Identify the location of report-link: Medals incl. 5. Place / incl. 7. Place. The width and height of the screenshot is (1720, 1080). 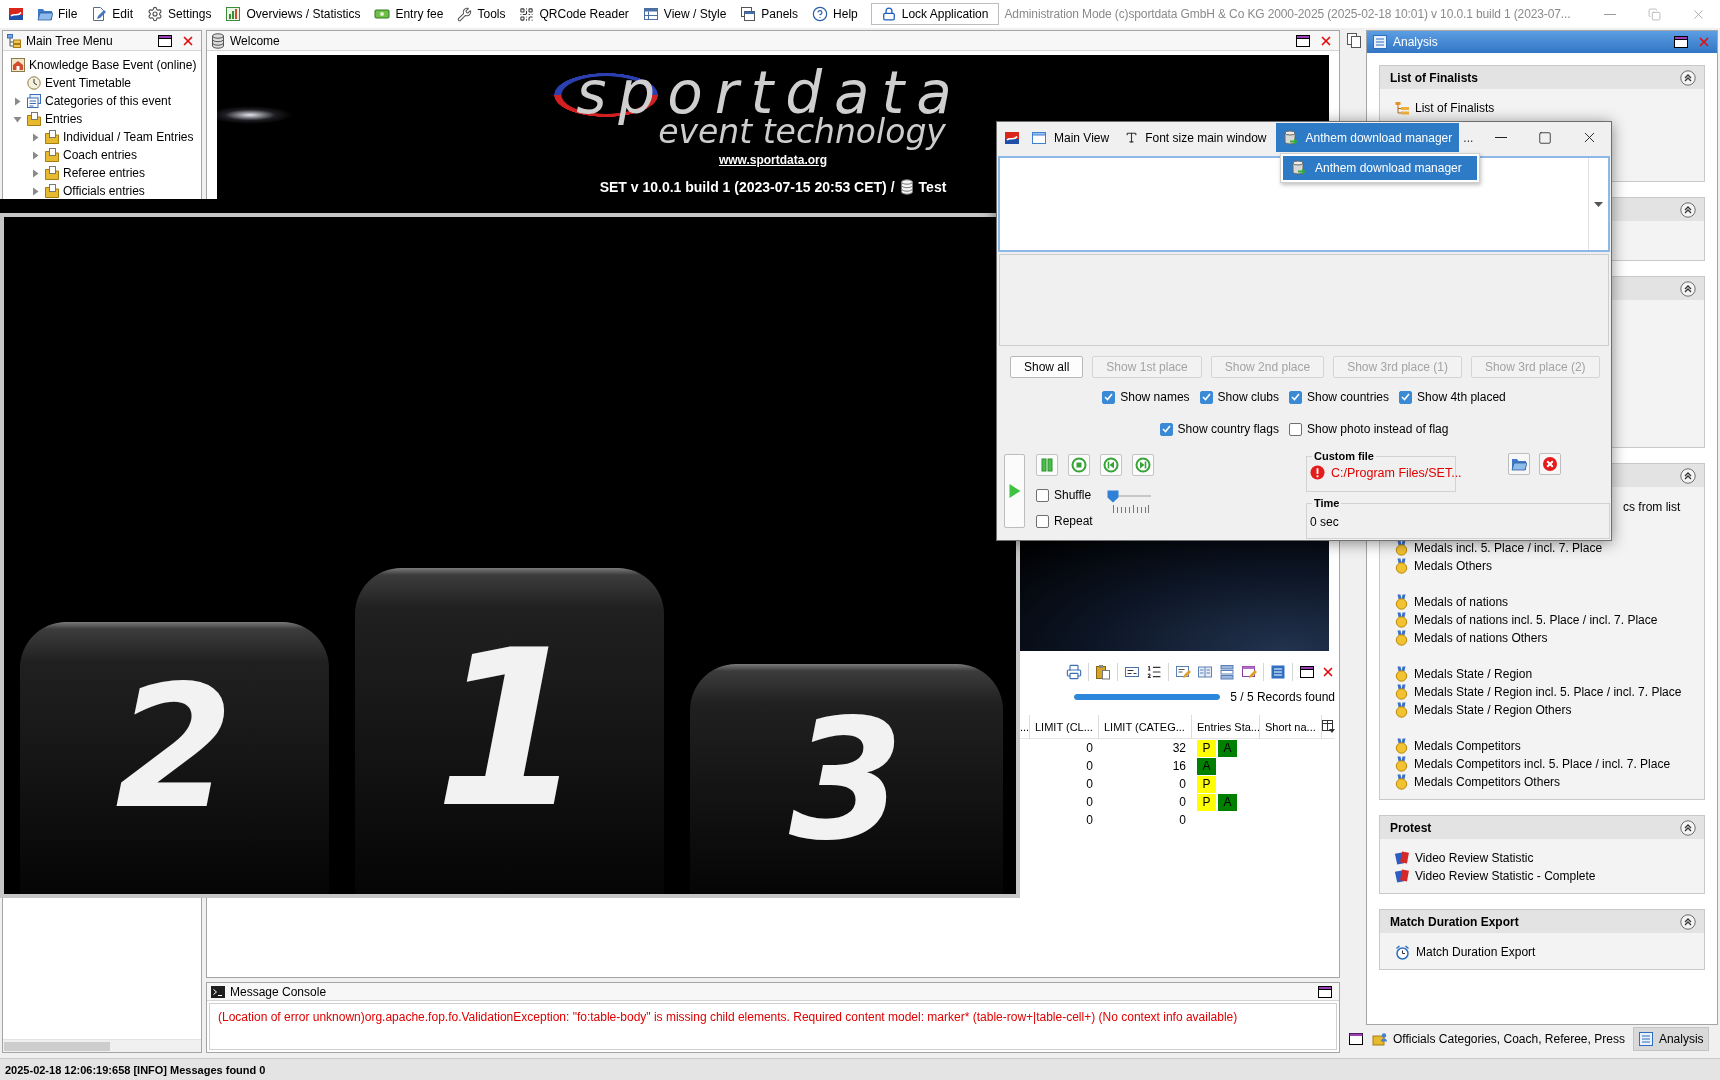
(1508, 548).